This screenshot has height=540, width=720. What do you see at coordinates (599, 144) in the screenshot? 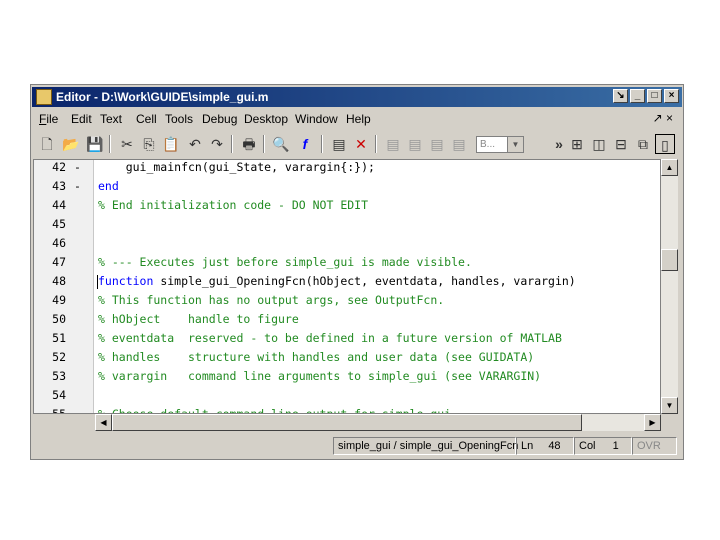
I see `split-vertical-icon: ◫` at bounding box center [599, 144].